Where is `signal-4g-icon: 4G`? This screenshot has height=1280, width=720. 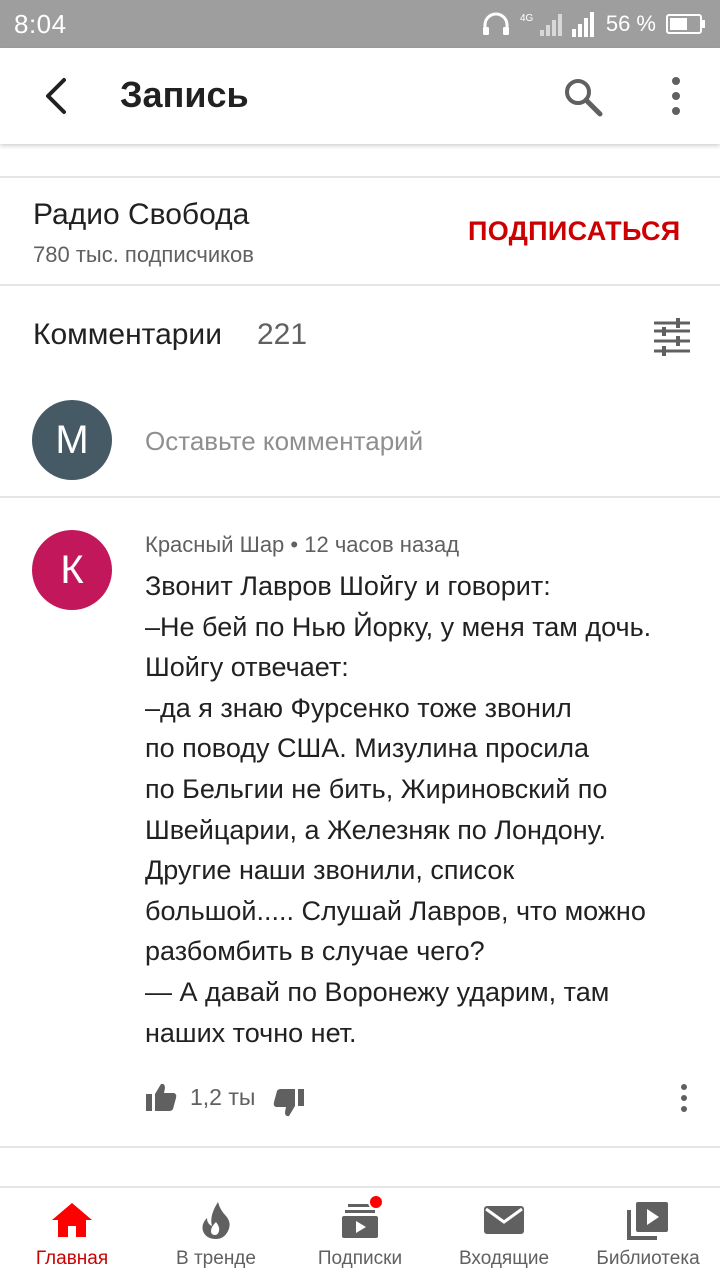 signal-4g-icon: 4G is located at coordinates (541, 24).